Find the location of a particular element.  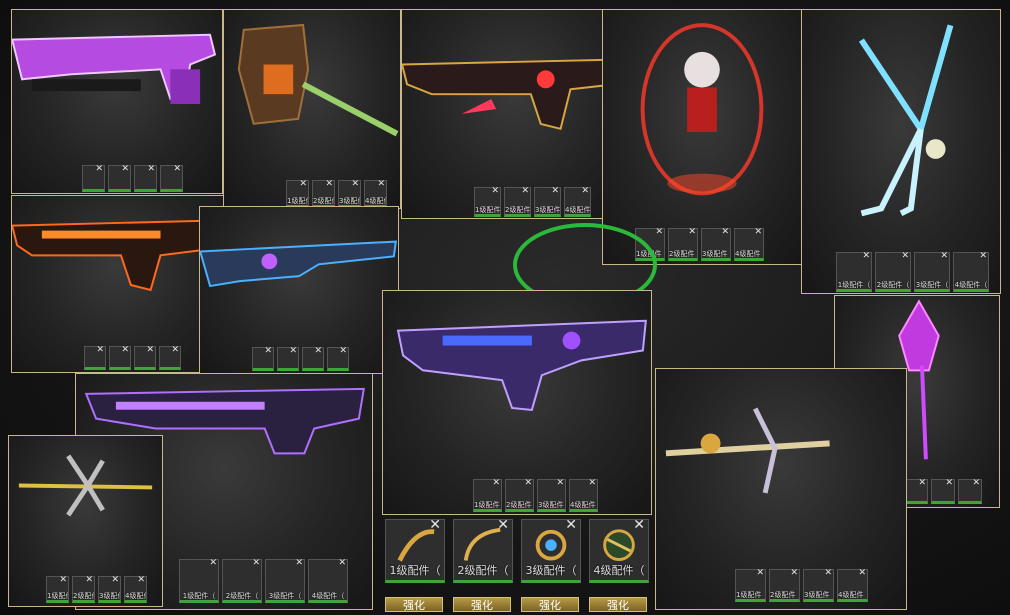

featured-attachment-slot: ✕ 2级配件（ is located at coordinates (483, 550).